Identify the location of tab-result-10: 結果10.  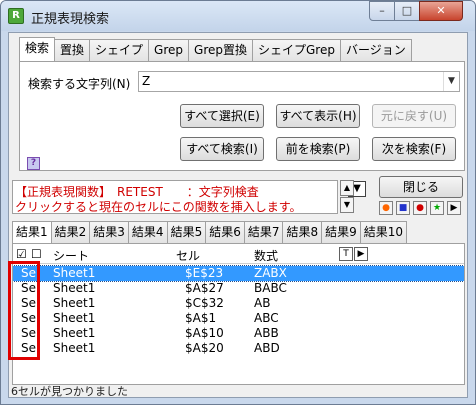
(383, 232).